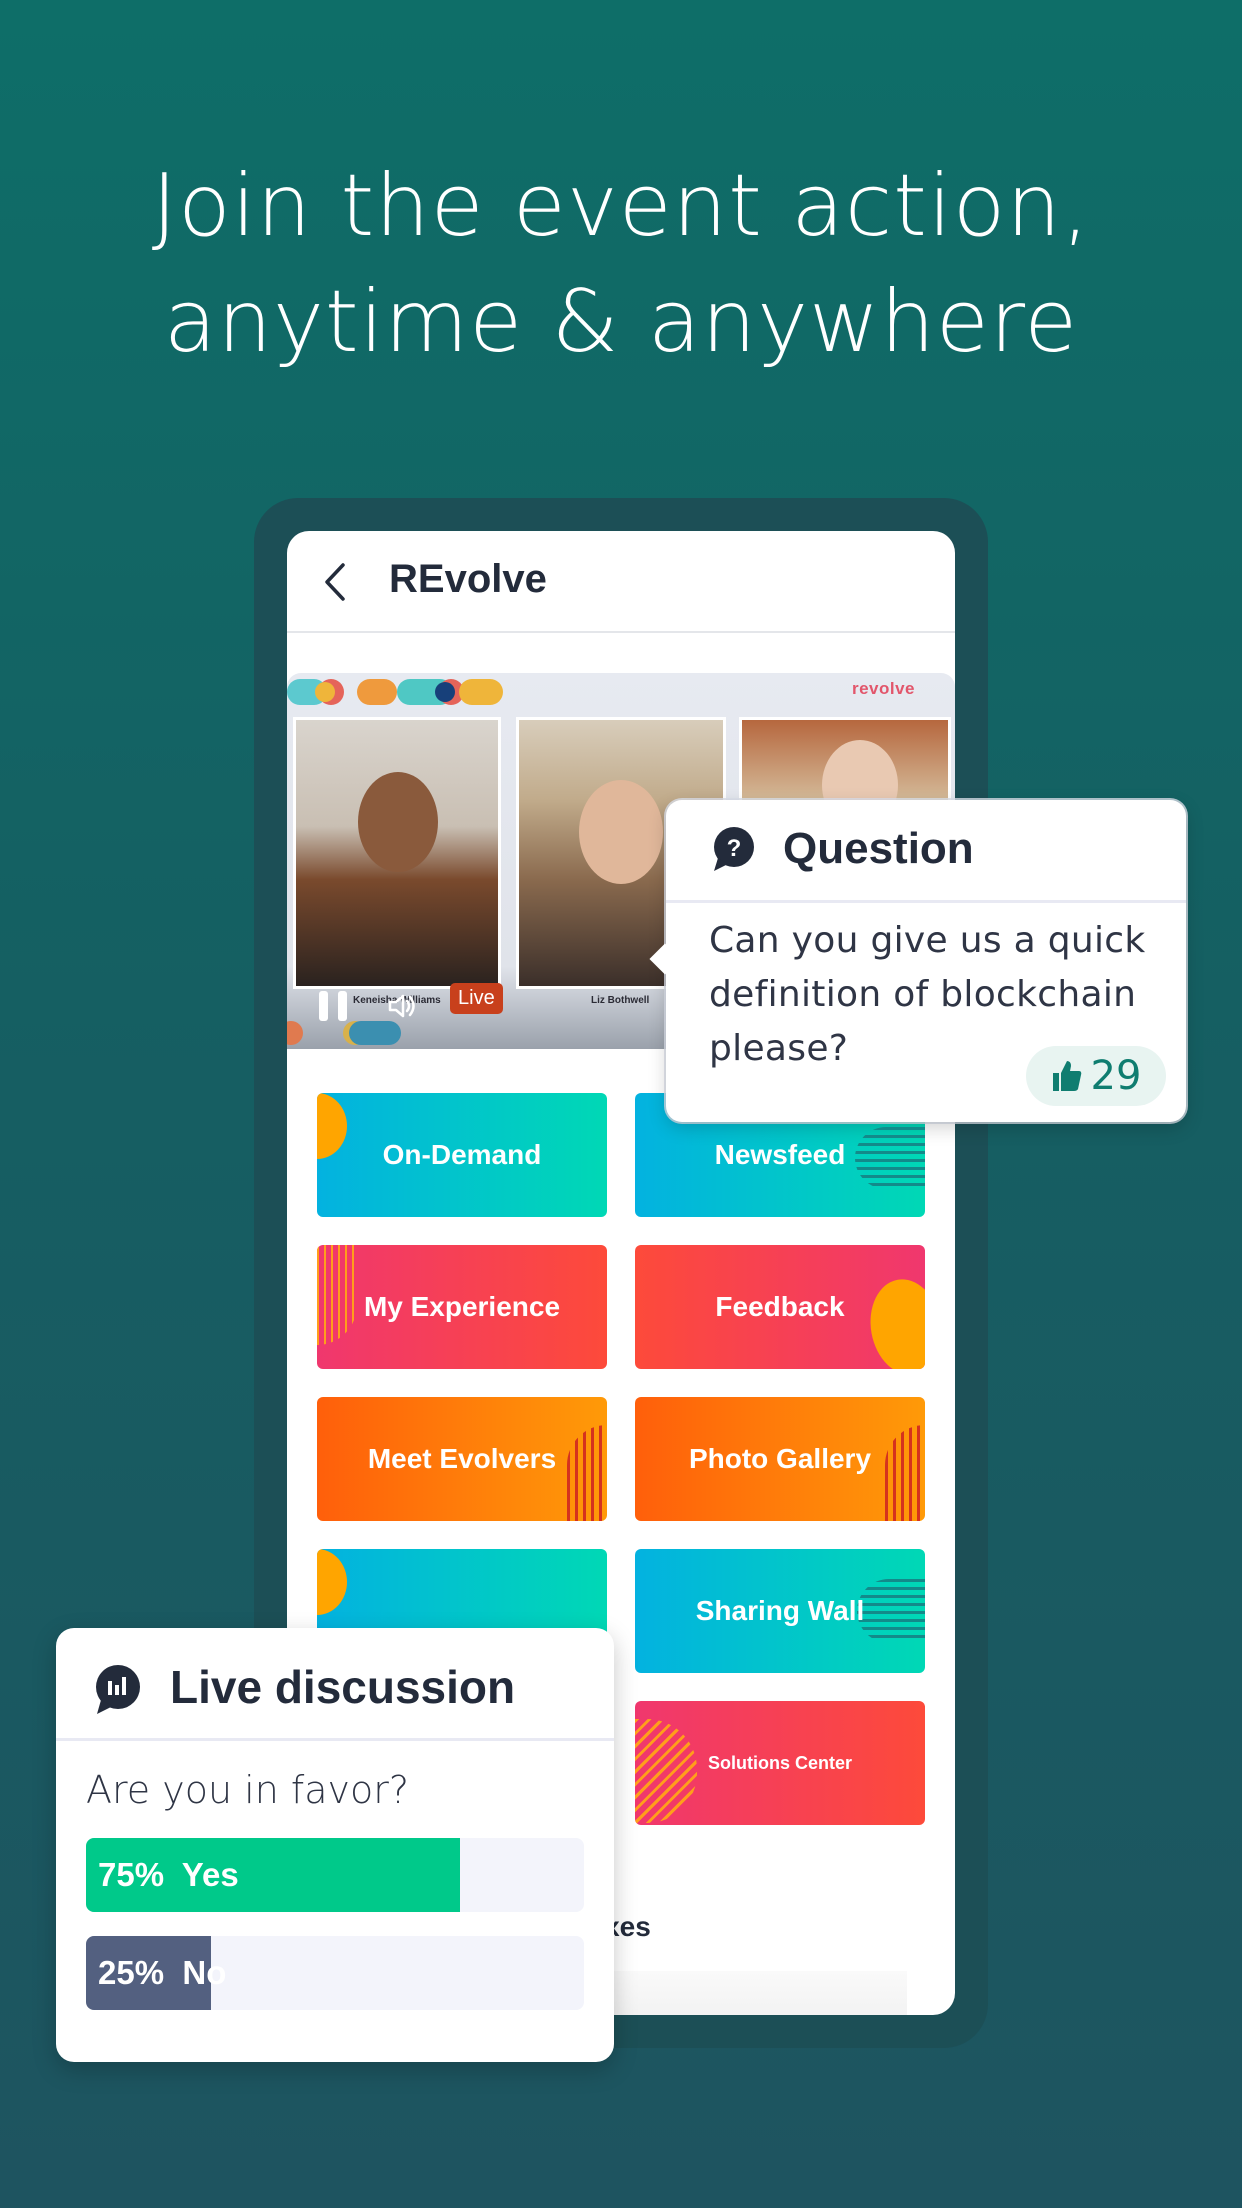 This screenshot has width=1242, height=2208. Describe the element at coordinates (462, 1459) in the screenshot. I see `menu-tile-meet-evolvers: Meet Evolvers` at that location.